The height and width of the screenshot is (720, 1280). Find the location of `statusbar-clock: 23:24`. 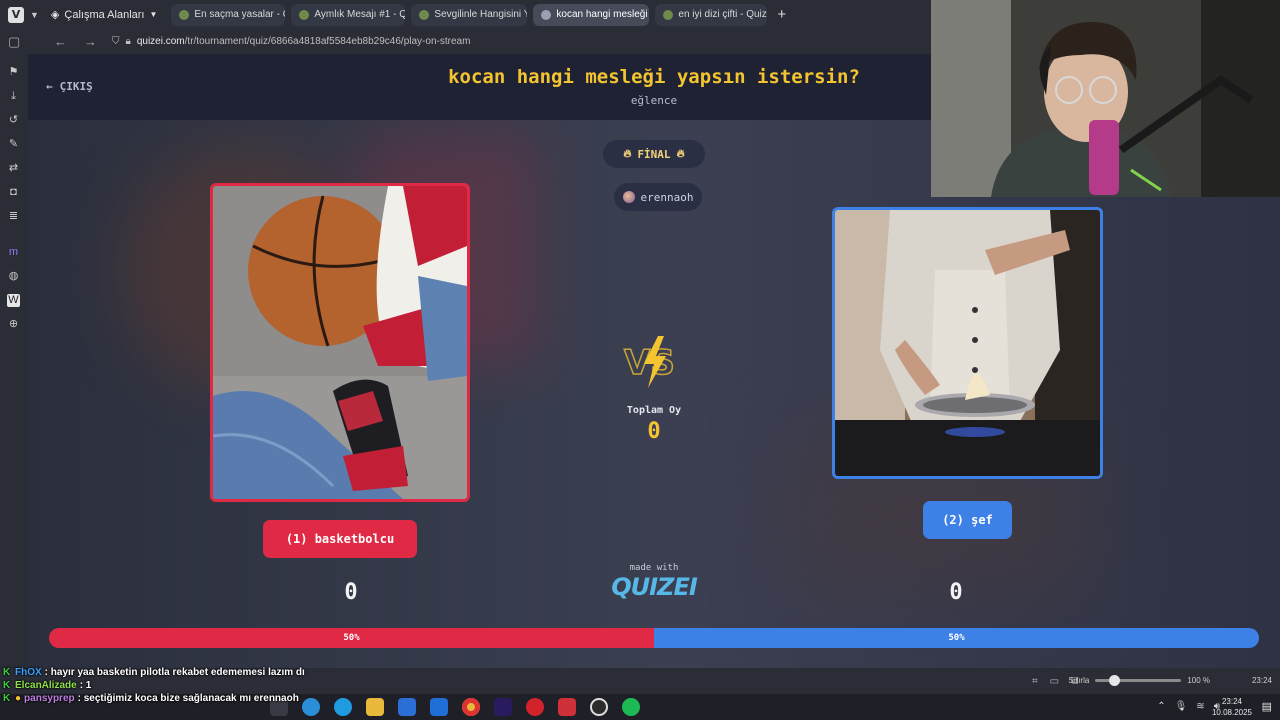

statusbar-clock: 23:24 is located at coordinates (1261, 680).